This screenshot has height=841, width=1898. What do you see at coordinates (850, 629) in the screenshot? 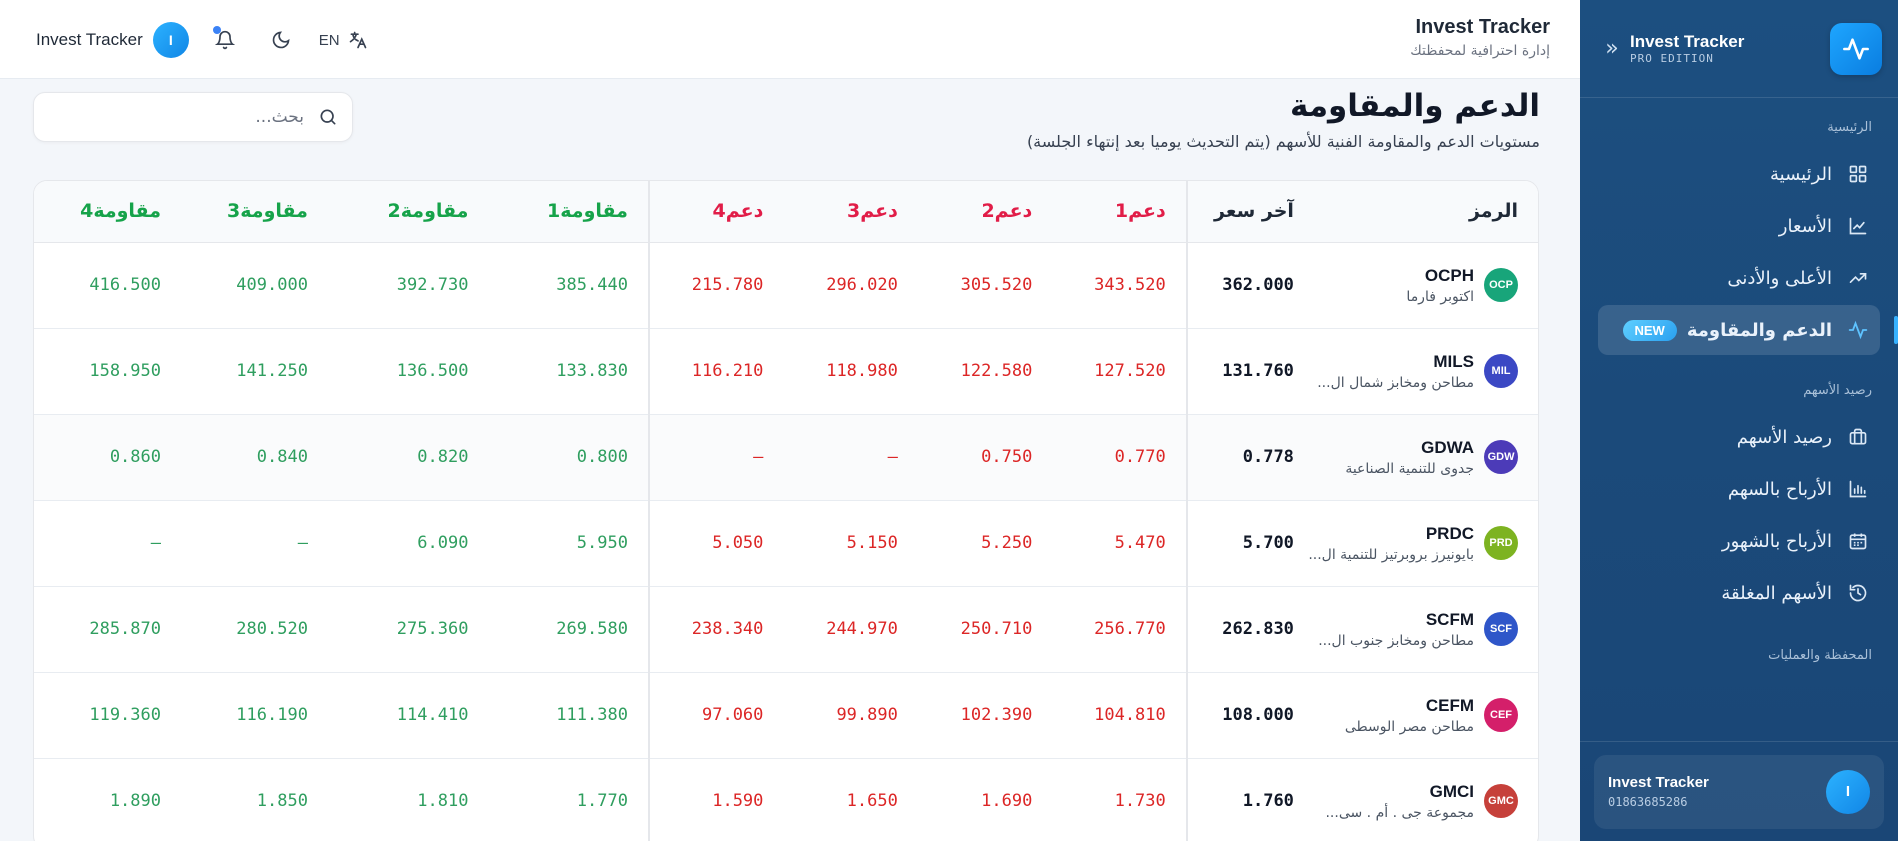
I see `support-3-cell: 244.970` at bounding box center [850, 629].